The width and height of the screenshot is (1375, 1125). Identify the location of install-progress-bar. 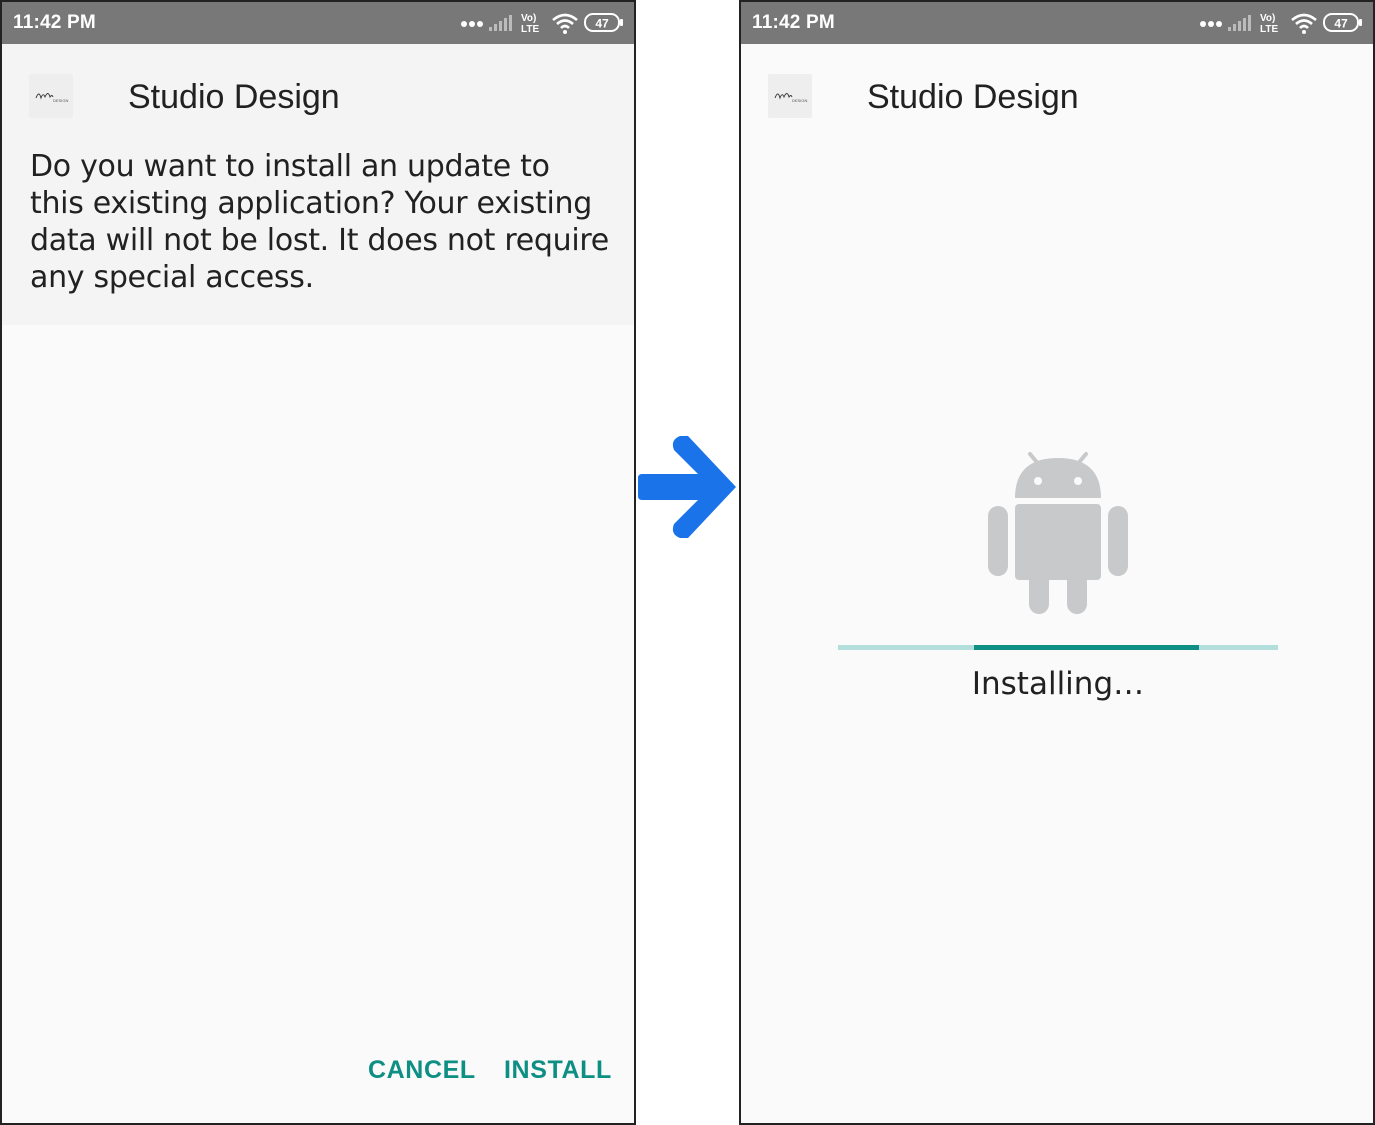
(1058, 647).